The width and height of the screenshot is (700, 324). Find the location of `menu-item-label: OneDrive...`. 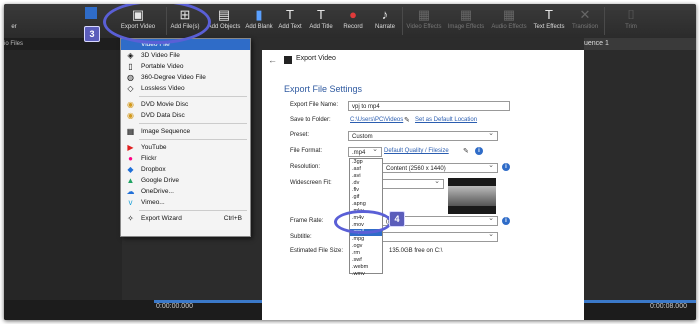

menu-item-label: OneDrive... is located at coordinates (157, 191).